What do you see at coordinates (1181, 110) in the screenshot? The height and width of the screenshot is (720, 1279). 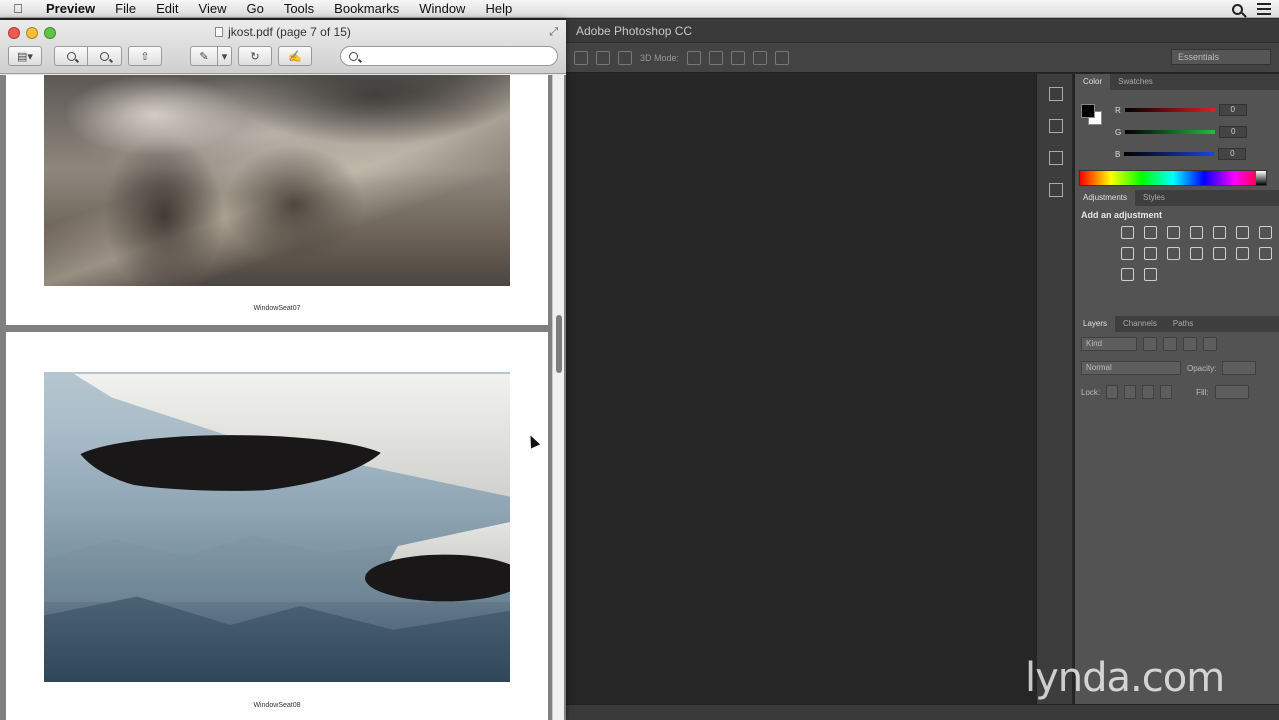 I see `red-slider: R 0` at bounding box center [1181, 110].